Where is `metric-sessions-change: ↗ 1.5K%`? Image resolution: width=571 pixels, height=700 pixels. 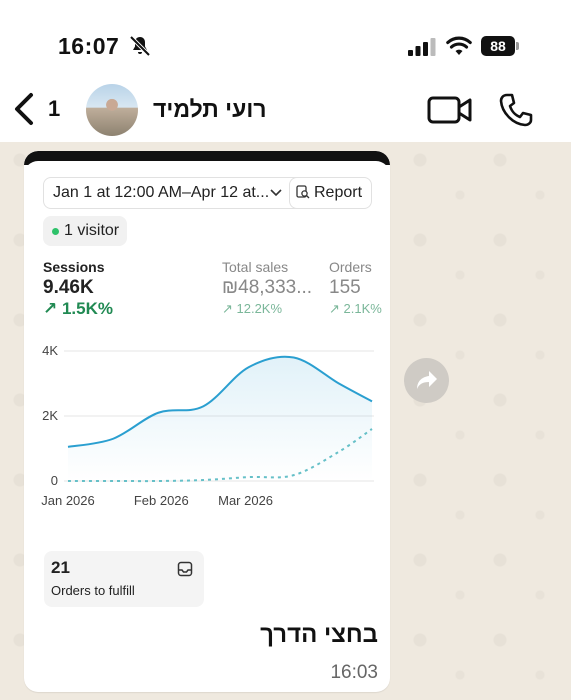
metric-sessions-change: ↗ 1.5K% is located at coordinates (78, 308).